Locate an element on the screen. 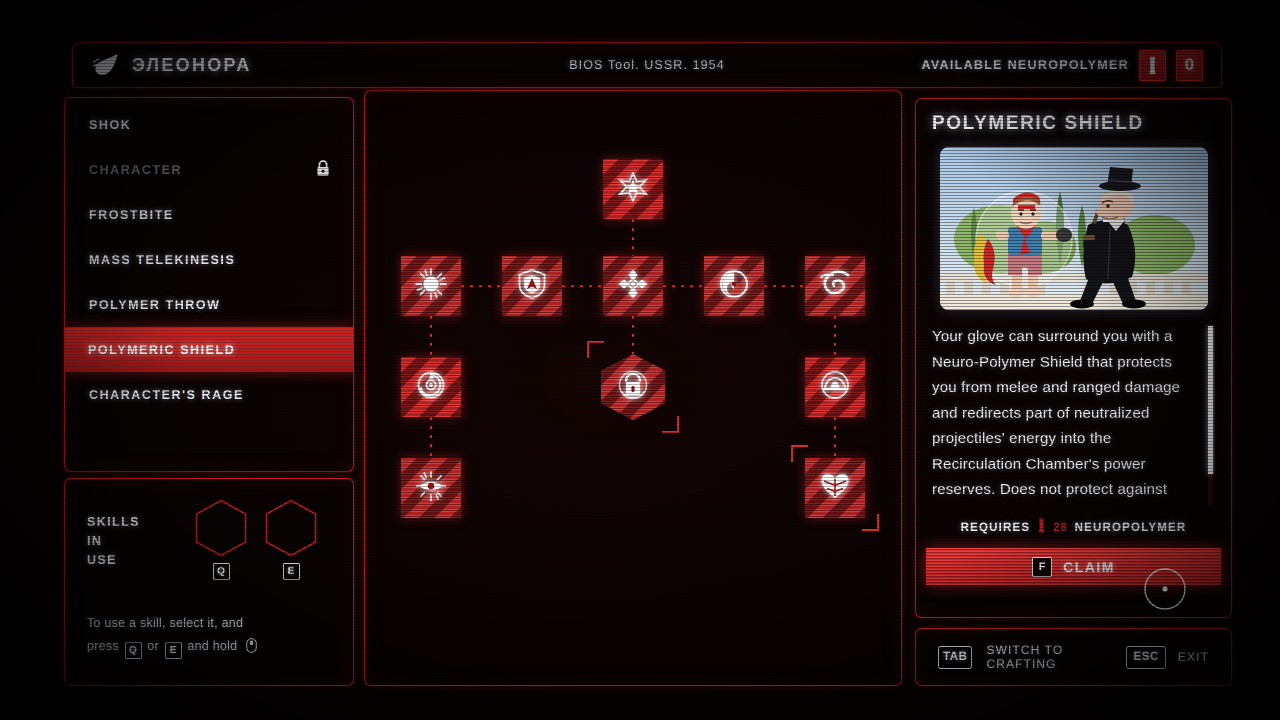 The height and width of the screenshot is (720, 1280). exit-label: EXIT is located at coordinates (1193, 657).